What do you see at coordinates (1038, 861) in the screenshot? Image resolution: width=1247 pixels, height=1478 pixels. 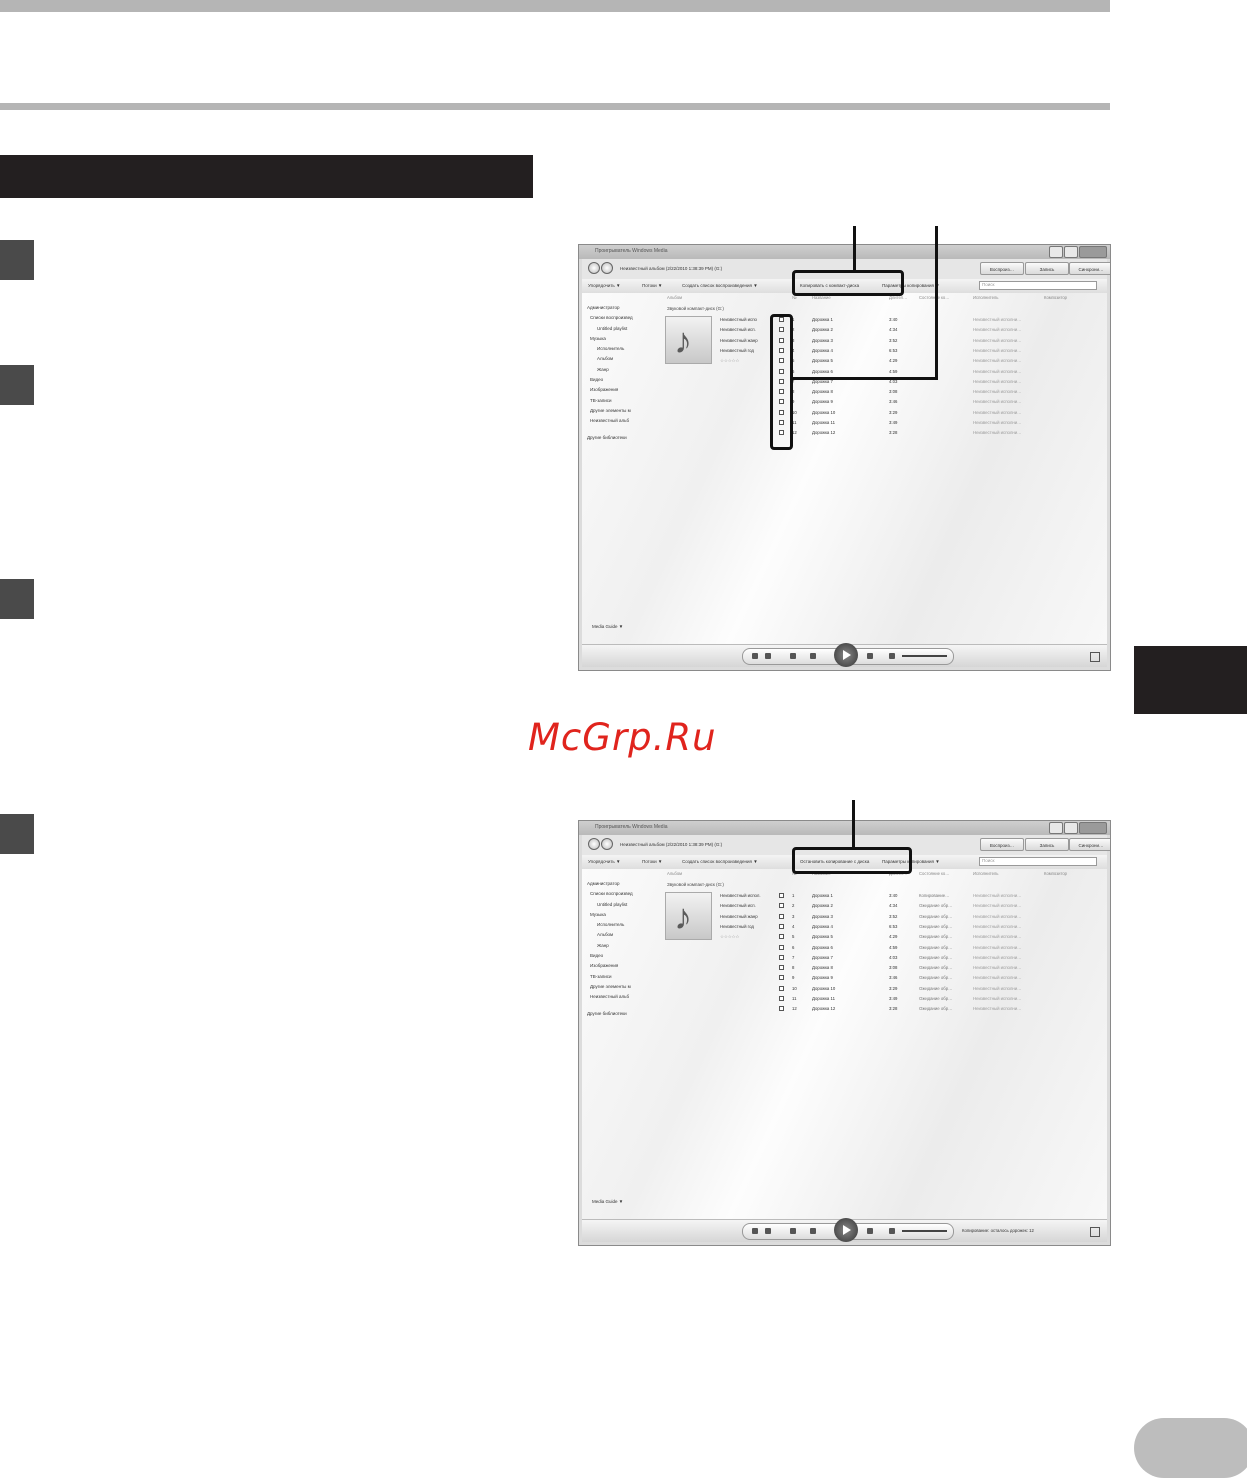 I see `search-input: Поиск` at bounding box center [1038, 861].